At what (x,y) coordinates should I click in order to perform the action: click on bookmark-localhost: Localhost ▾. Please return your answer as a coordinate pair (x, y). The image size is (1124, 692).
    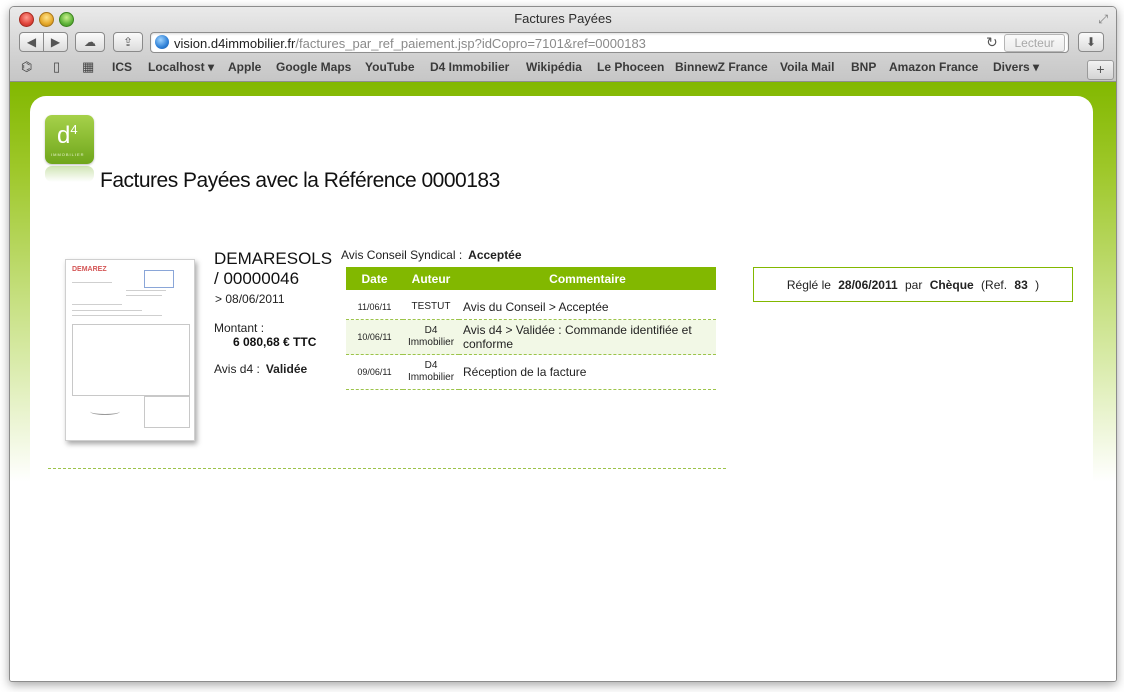
    Looking at the image, I should click on (181, 67).